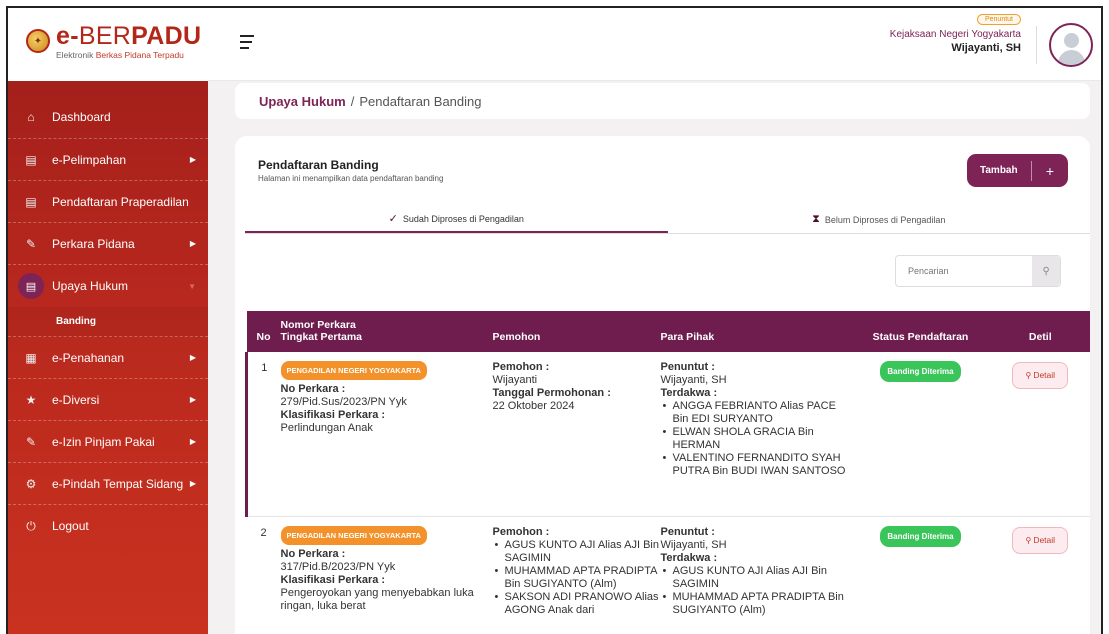  I want to click on header-no: No, so click(263, 337).